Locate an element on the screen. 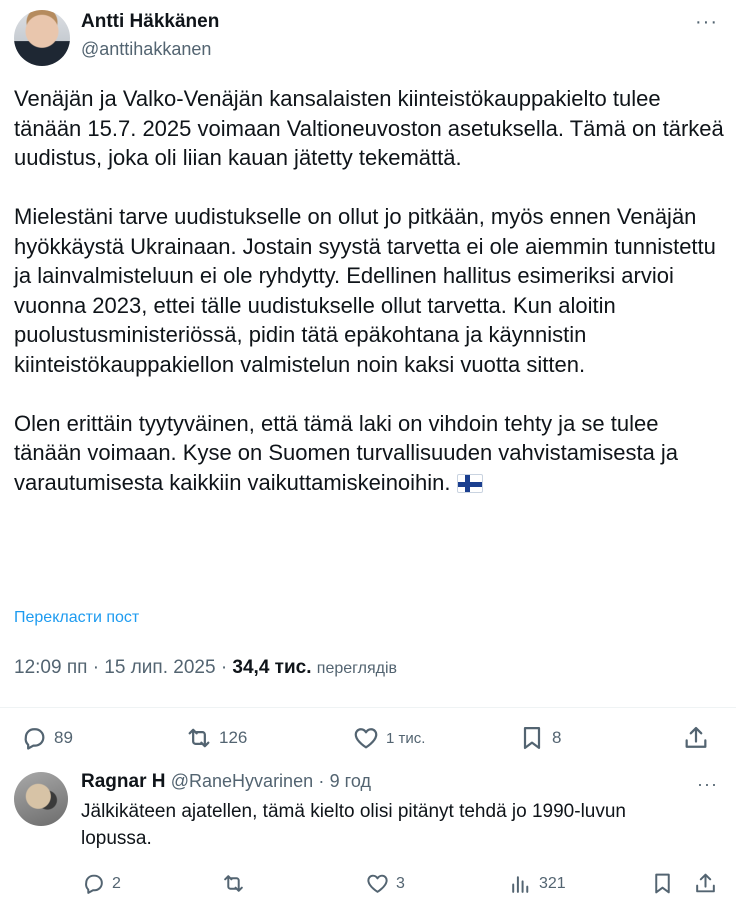 Image resolution: width=736 pixels, height=912 pixels. author-name: Antti Häkkänen is located at coordinates (150, 22).